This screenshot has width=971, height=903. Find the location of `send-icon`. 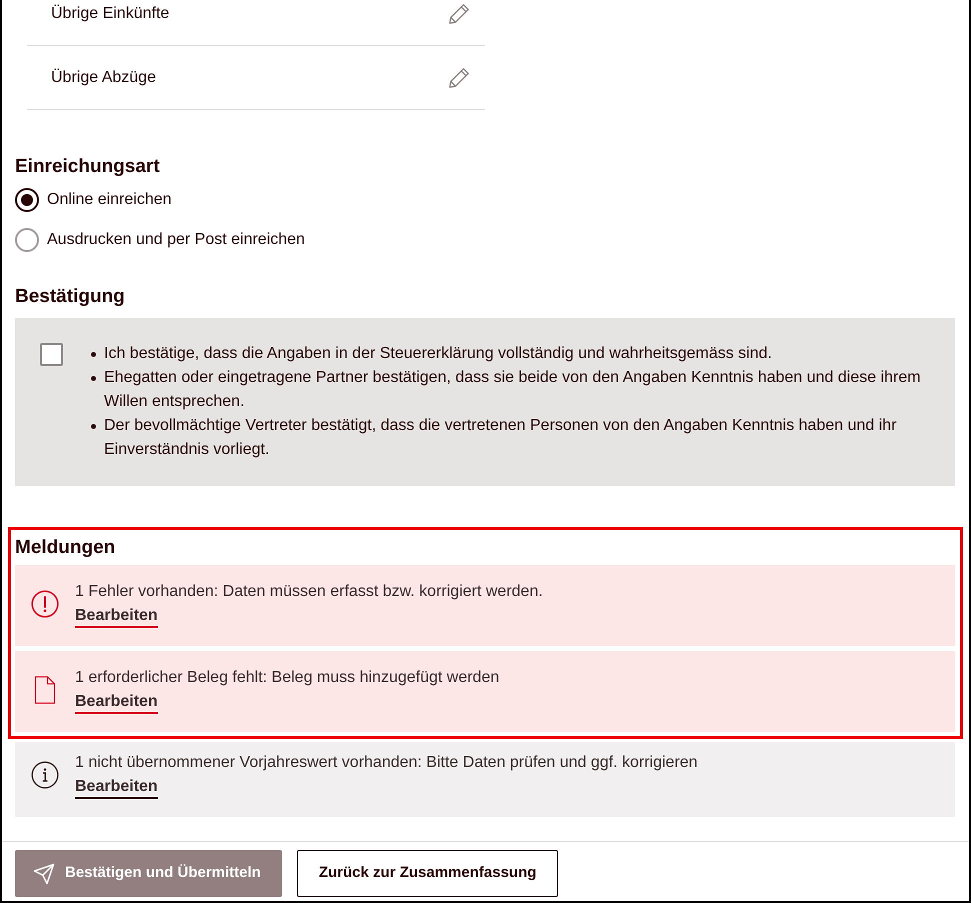

send-icon is located at coordinates (44, 873).